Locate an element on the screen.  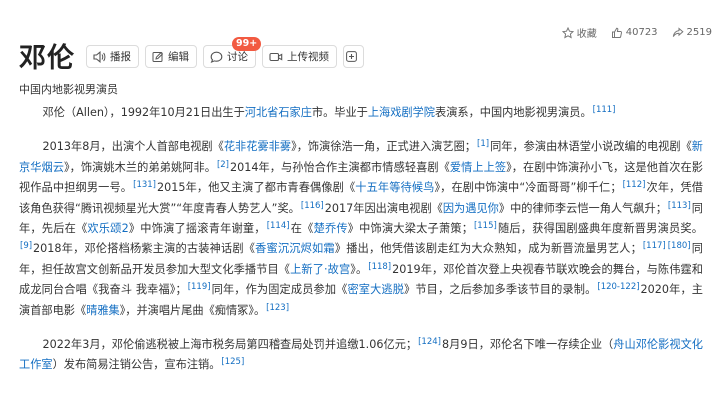
text: 》，并演唱片尾曲《痴情冢》。 is located at coordinates (192, 310).